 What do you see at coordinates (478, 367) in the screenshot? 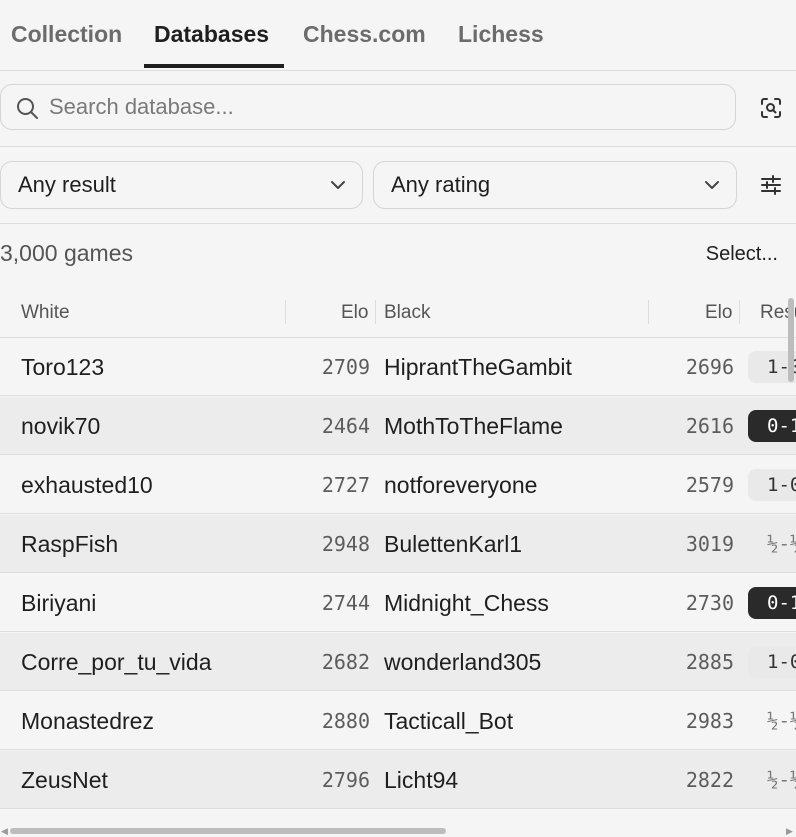
I see `black-player: HiprantTheGambit` at bounding box center [478, 367].